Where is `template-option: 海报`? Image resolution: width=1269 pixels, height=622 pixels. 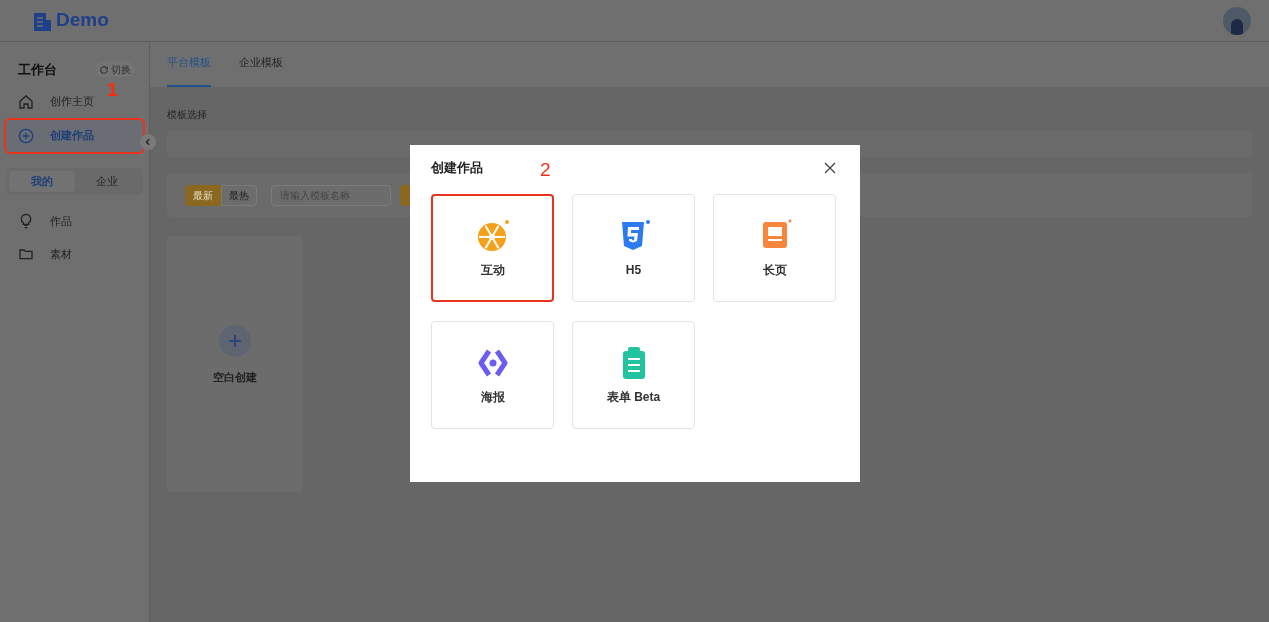 template-option: 海报 is located at coordinates (492, 375).